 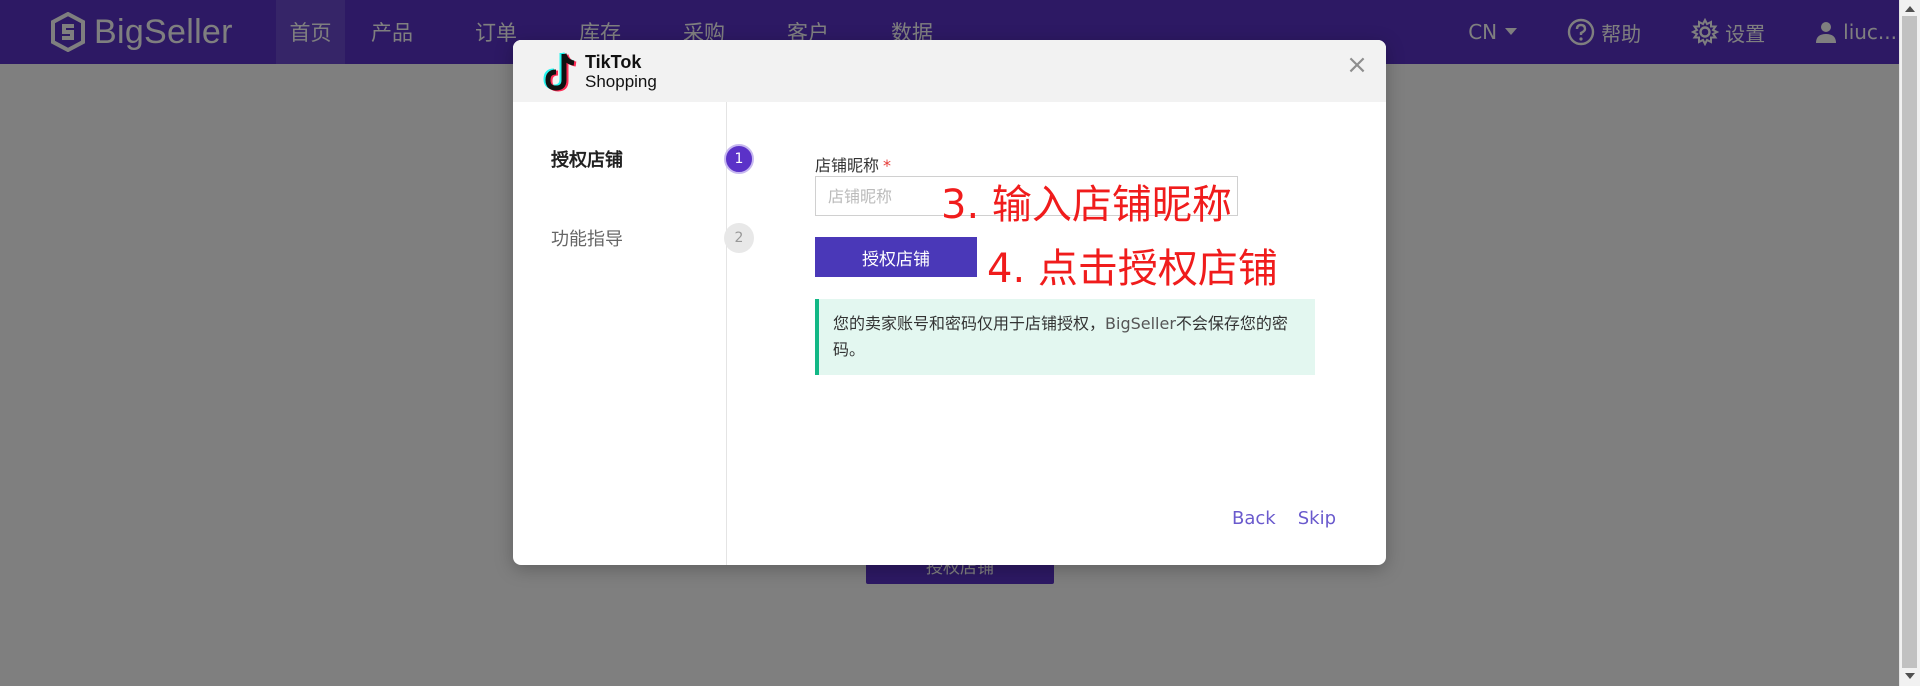 What do you see at coordinates (1910, 9) in the screenshot?
I see `scroll-up-arrow-icon` at bounding box center [1910, 9].